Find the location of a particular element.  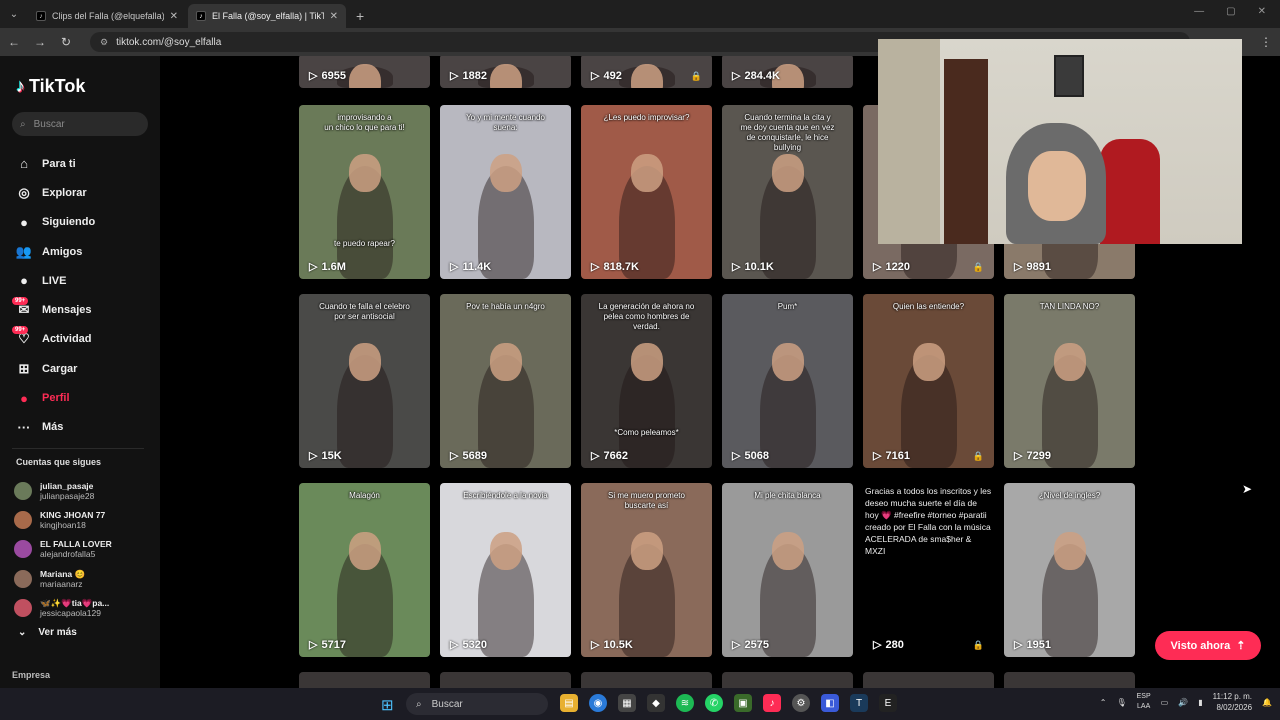

video-card: ¿Les puedo improvisar? ▷ 818.7K is located at coordinates (646, 192).